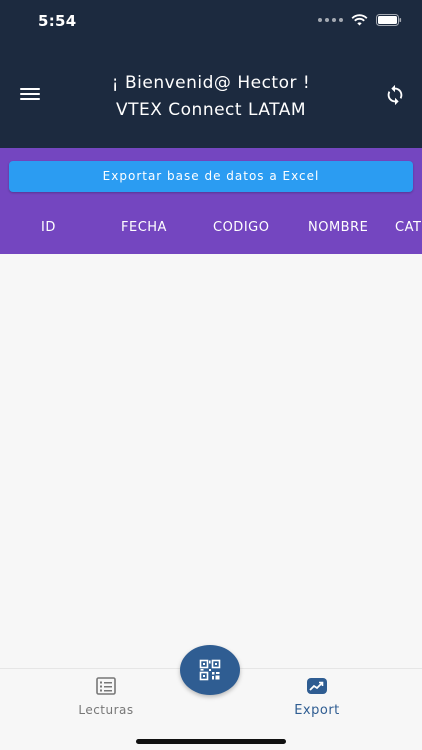 The image size is (422, 750). What do you see at coordinates (57, 21) in the screenshot?
I see `status-time: 5:54` at bounding box center [57, 21].